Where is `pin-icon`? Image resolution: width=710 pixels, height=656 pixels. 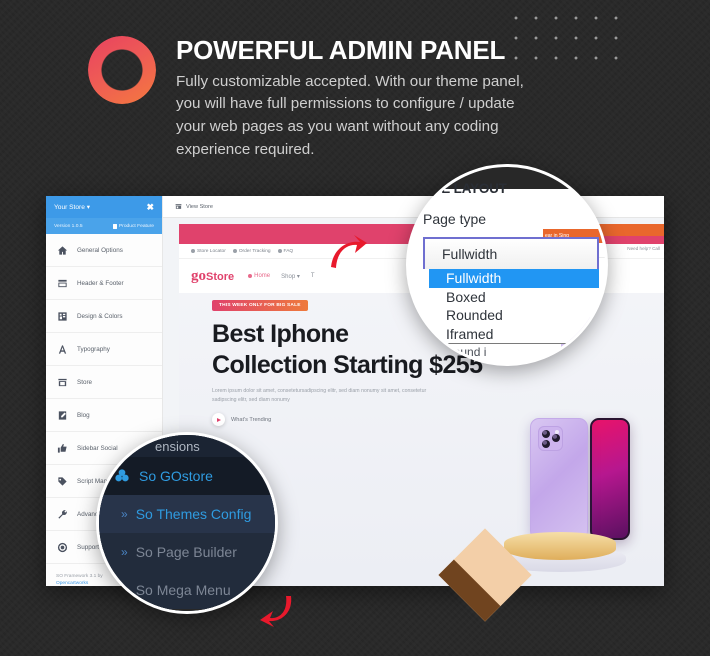 pin-icon is located at coordinates (193, 251).